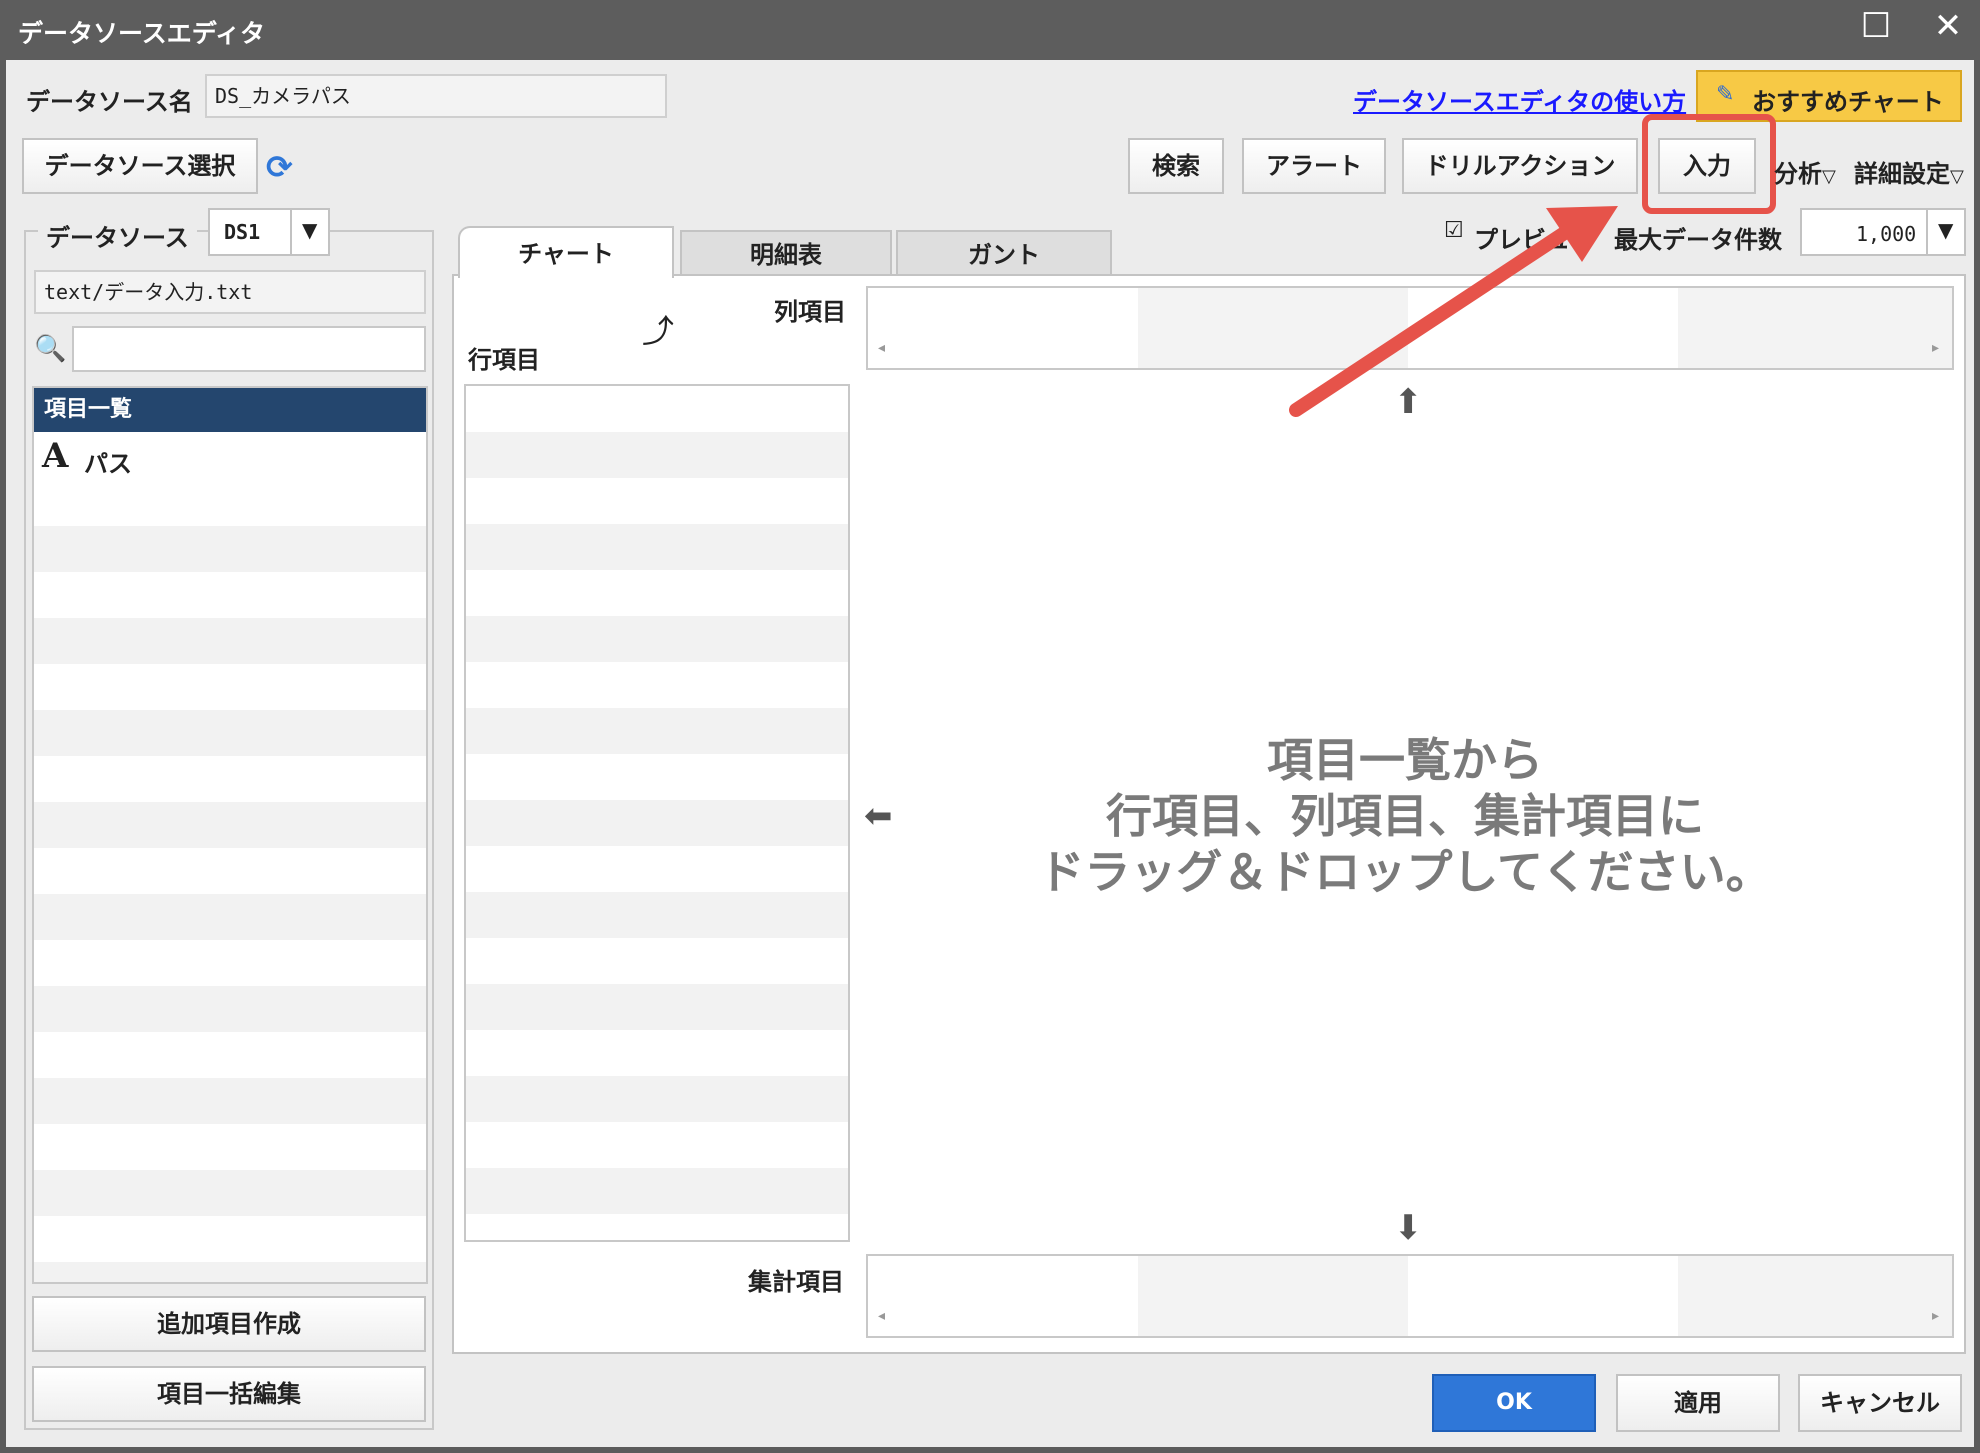 Image resolution: width=1980 pixels, height=1453 pixels. What do you see at coordinates (566, 252) in the screenshot?
I see `tab-chart: チャート` at bounding box center [566, 252].